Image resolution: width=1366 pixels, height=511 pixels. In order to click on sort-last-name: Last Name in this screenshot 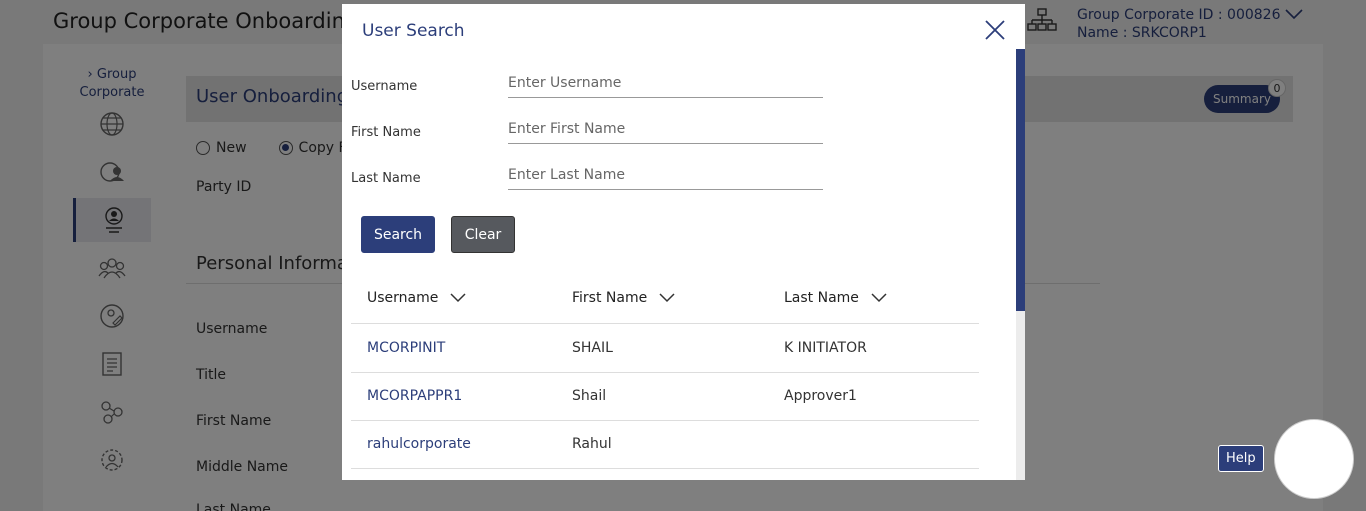, I will do `click(835, 298)`.